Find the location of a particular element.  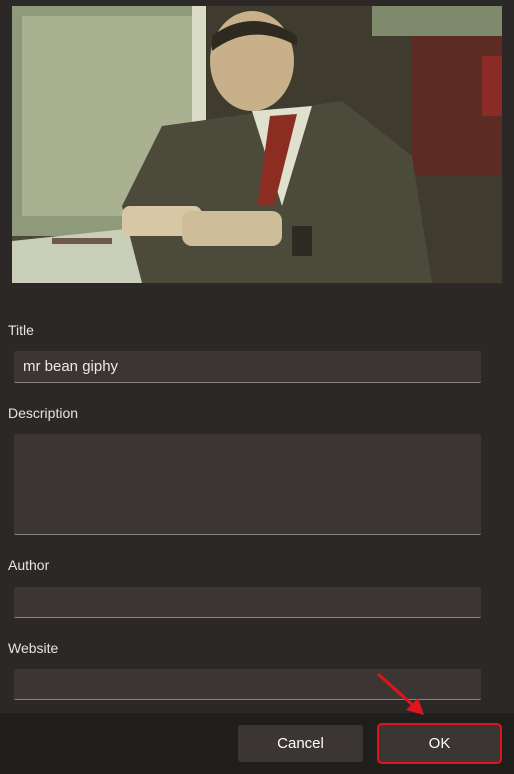

description-textarea is located at coordinates (247, 484).